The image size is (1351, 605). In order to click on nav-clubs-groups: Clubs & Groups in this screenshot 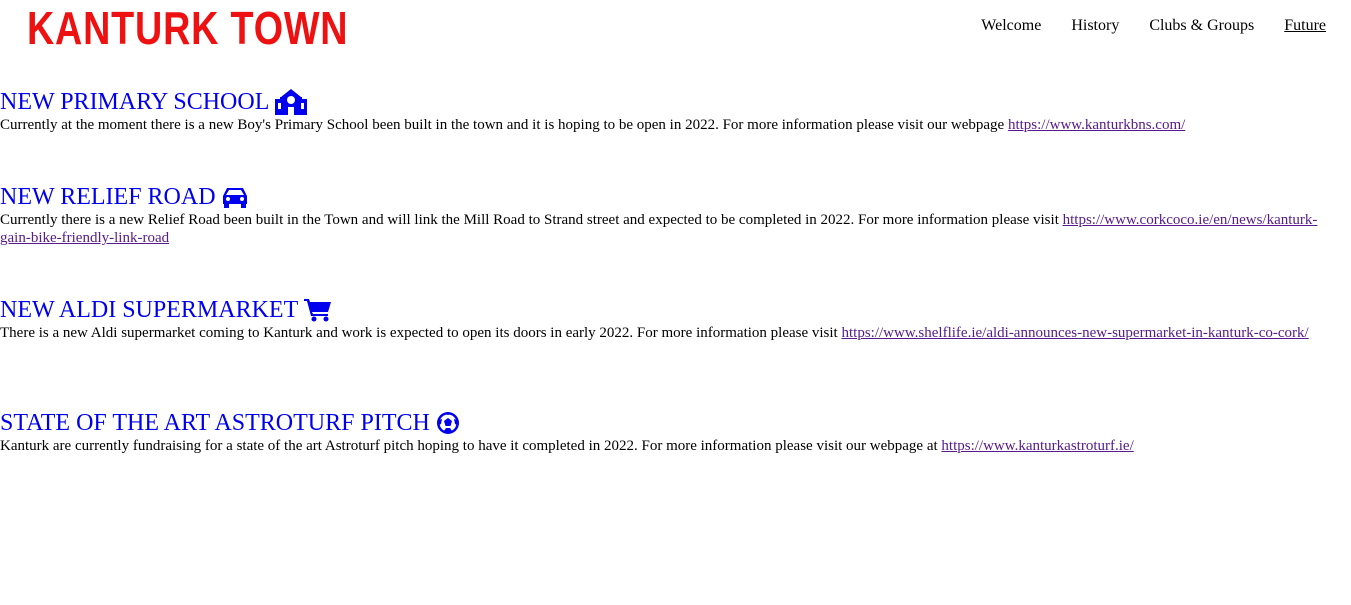, I will do `click(1201, 26)`.